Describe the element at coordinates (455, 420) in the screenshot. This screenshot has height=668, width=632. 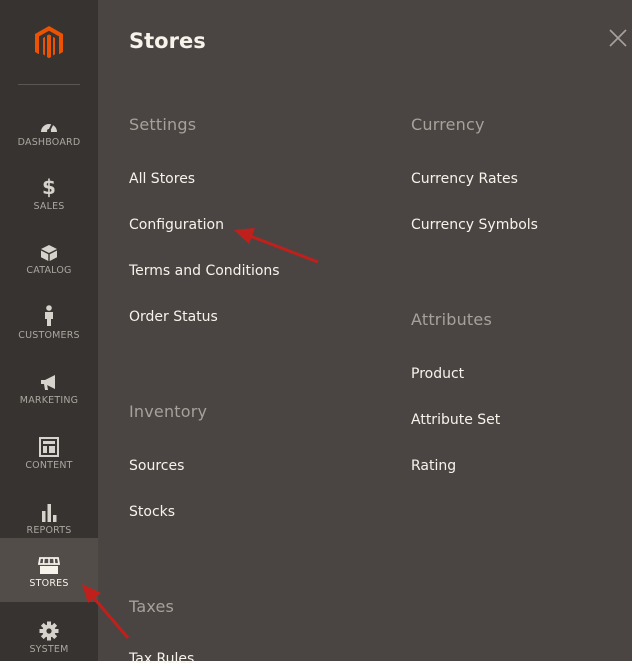
I see `link-attribute-set: Attribute Set` at that location.